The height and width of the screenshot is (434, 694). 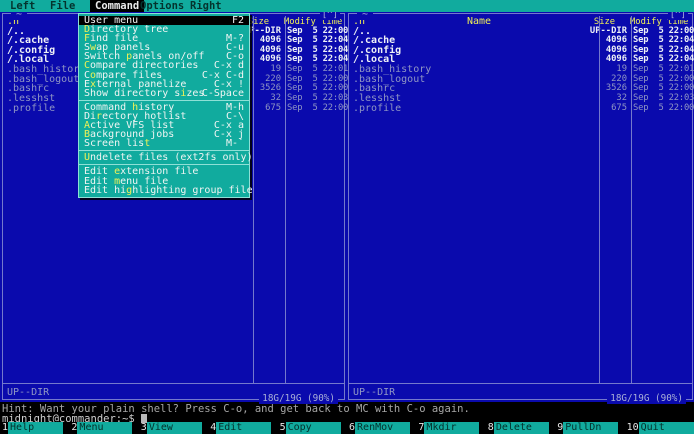 What do you see at coordinates (164, 93) in the screenshot?
I see `menu-item-show-directory-sizes: Show directory sizes C-Space` at bounding box center [164, 93].